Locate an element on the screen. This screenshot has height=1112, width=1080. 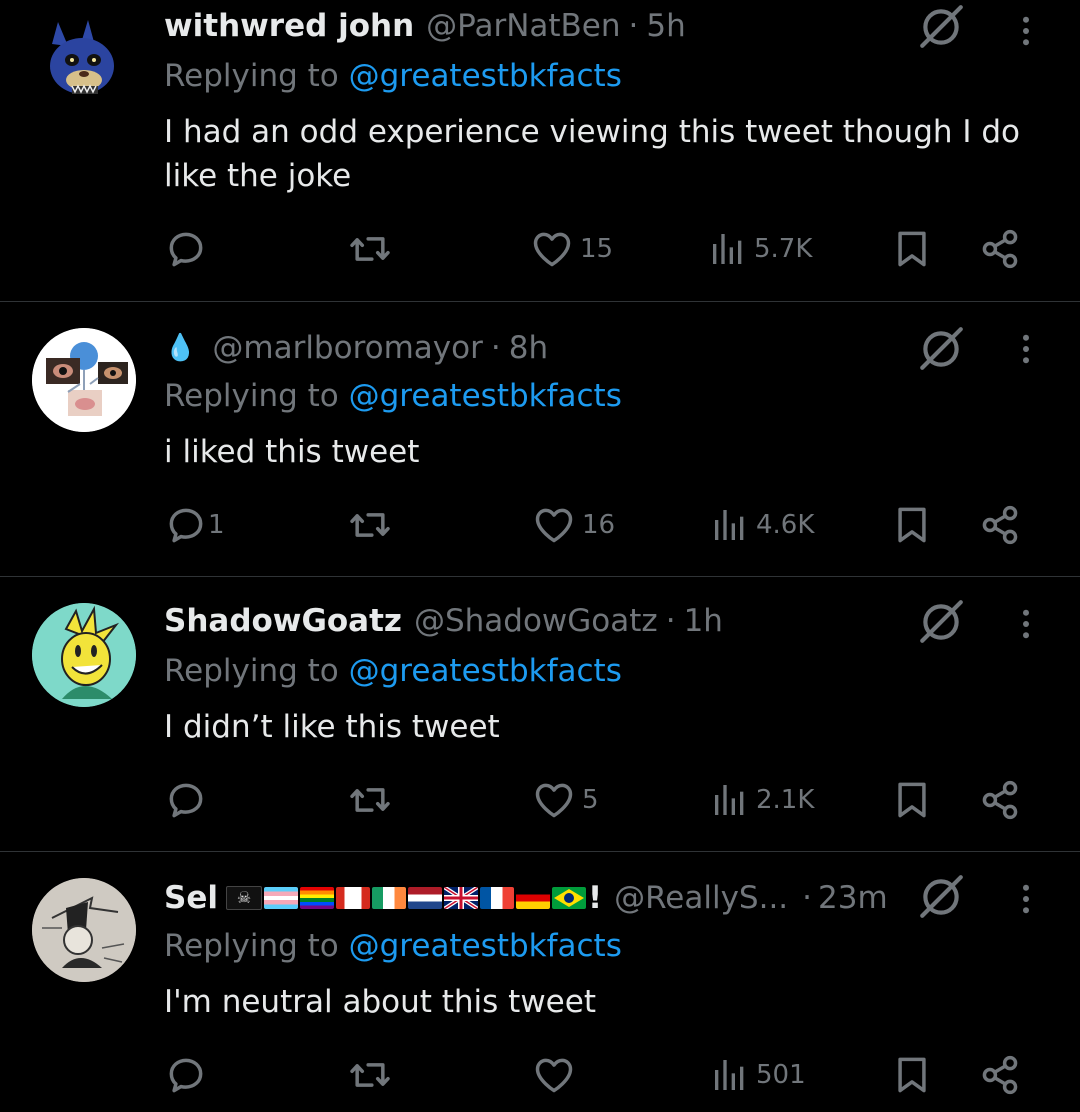
user-handle: @marlboromayor is located at coordinates (347, 348).